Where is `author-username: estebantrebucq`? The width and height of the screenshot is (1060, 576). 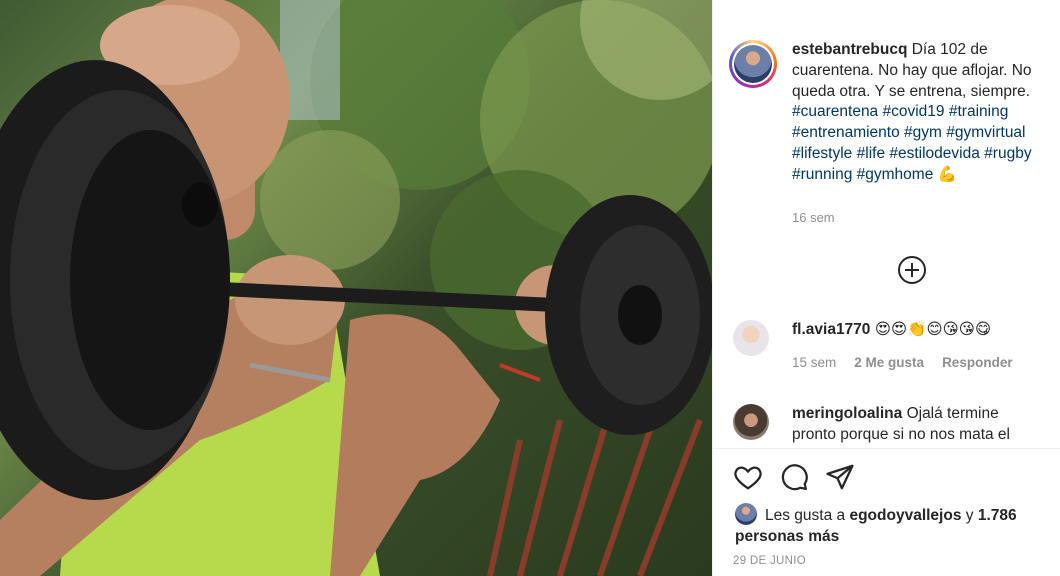
author-username: estebantrebucq is located at coordinates (849, 49).